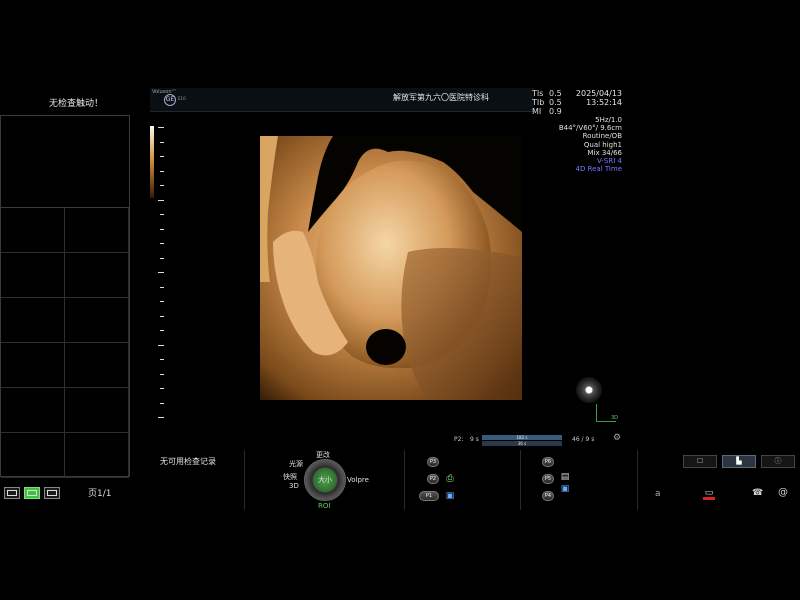 This screenshot has height=600, width=800. Describe the element at coordinates (778, 461) in the screenshot. I see `tab-info: ⓘ` at that location.